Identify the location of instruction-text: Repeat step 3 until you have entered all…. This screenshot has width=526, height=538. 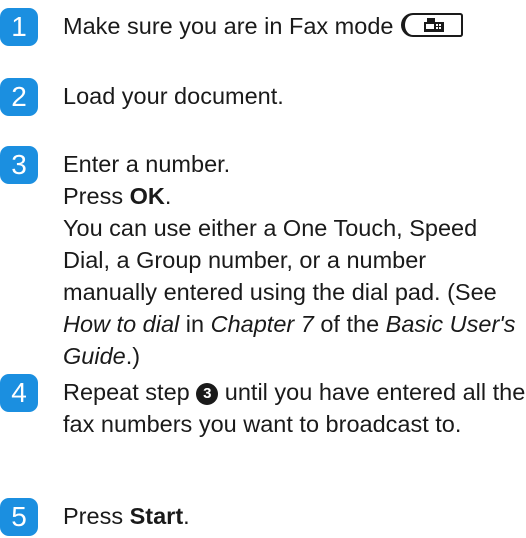
(294, 408).